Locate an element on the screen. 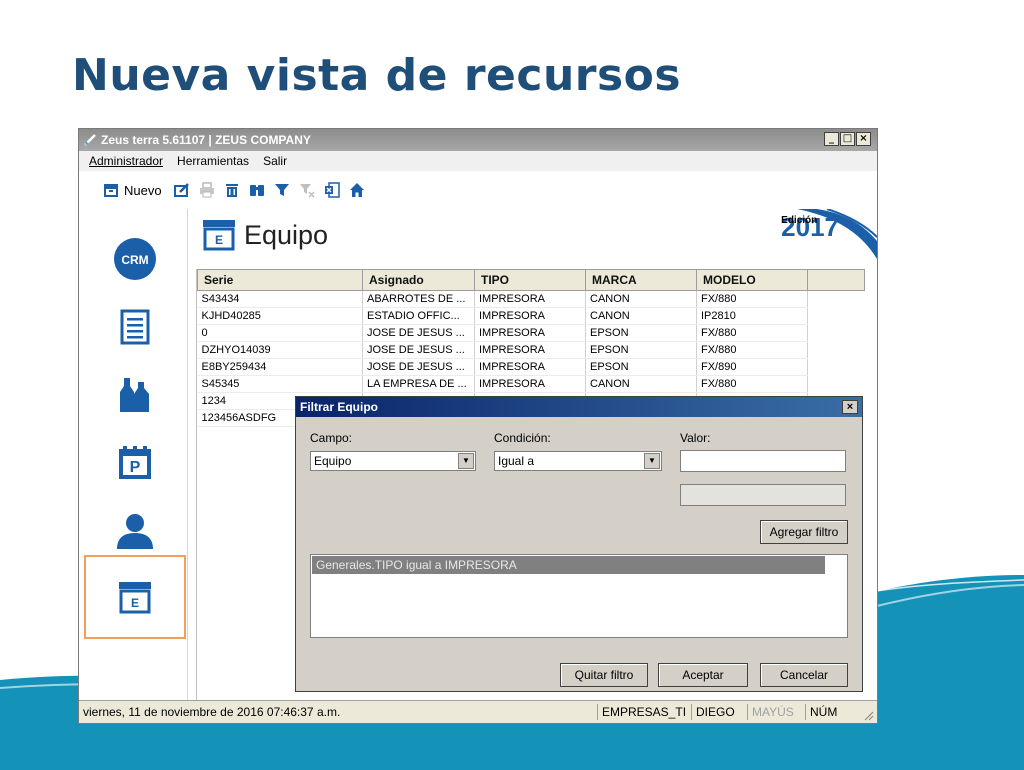 Image resolution: width=1024 pixels, height=770 pixels. close-window-button: × is located at coordinates (863, 139).